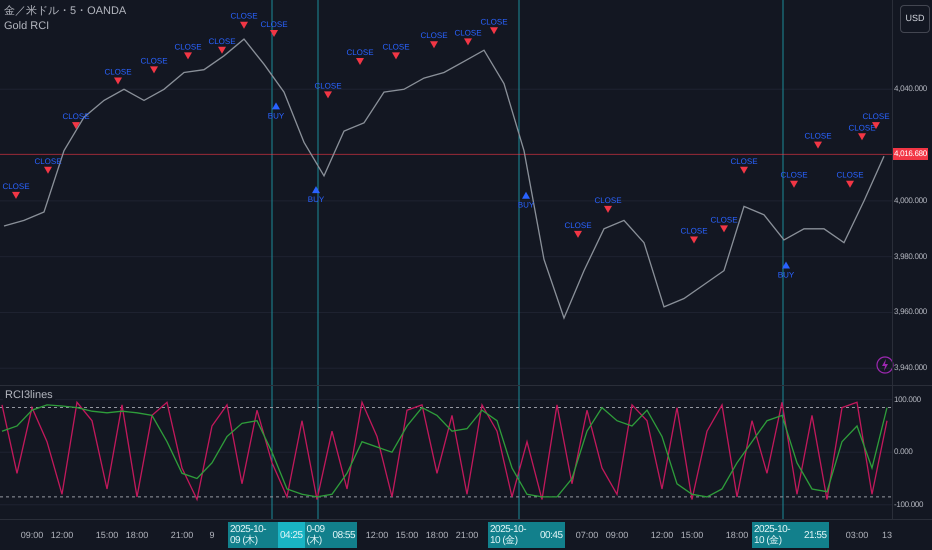 The height and width of the screenshot is (550, 932). I want to click on time-axis-label: 13, so click(887, 535).